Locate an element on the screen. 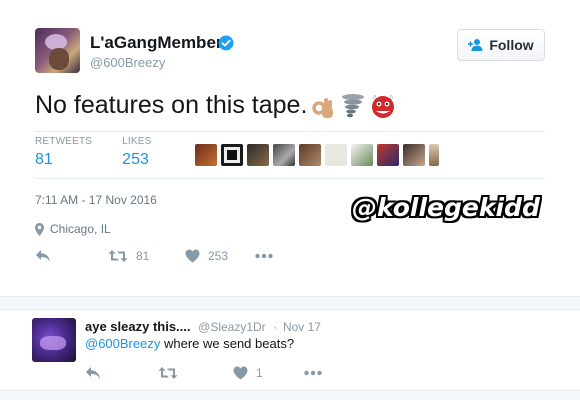  location-pin-icon is located at coordinates (39, 229).